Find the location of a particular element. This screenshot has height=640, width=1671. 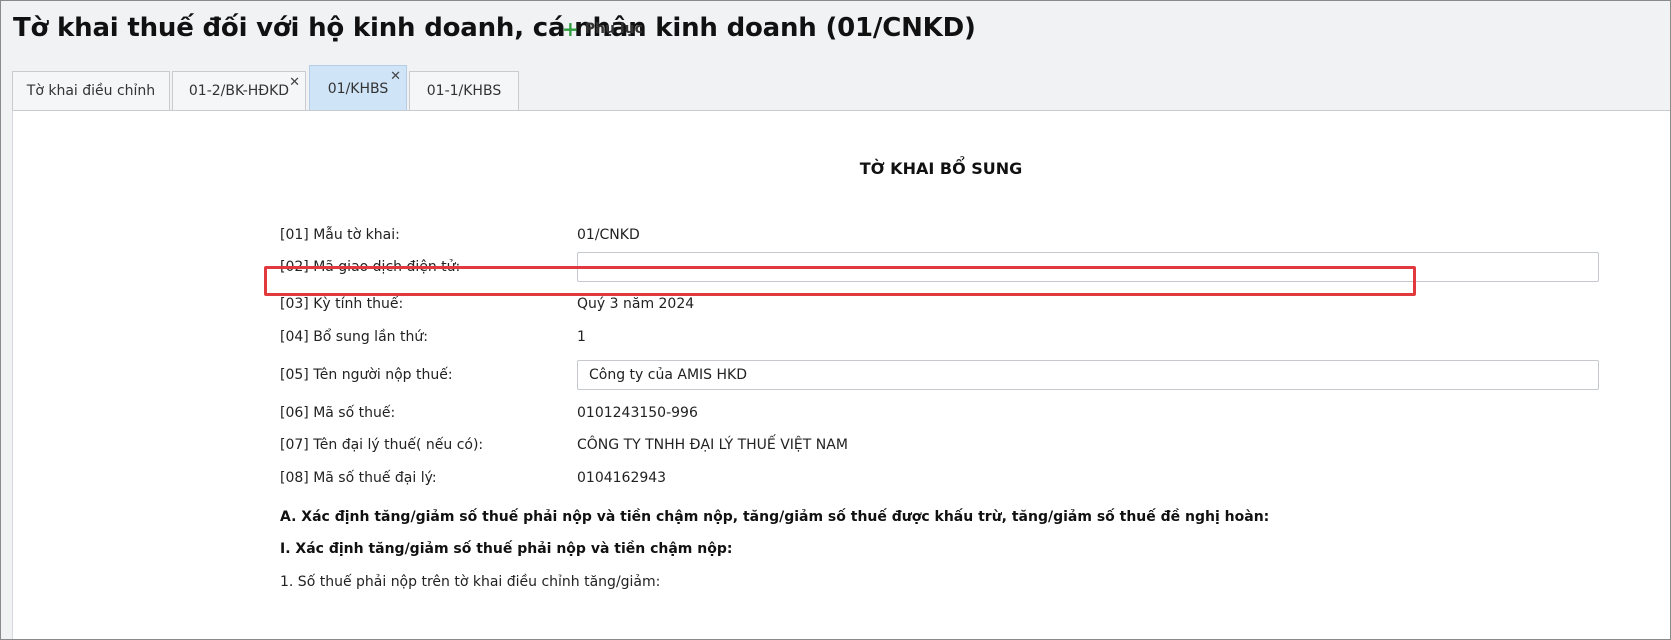

add-appendix-button: + Phụ lục is located at coordinates (602, 29).